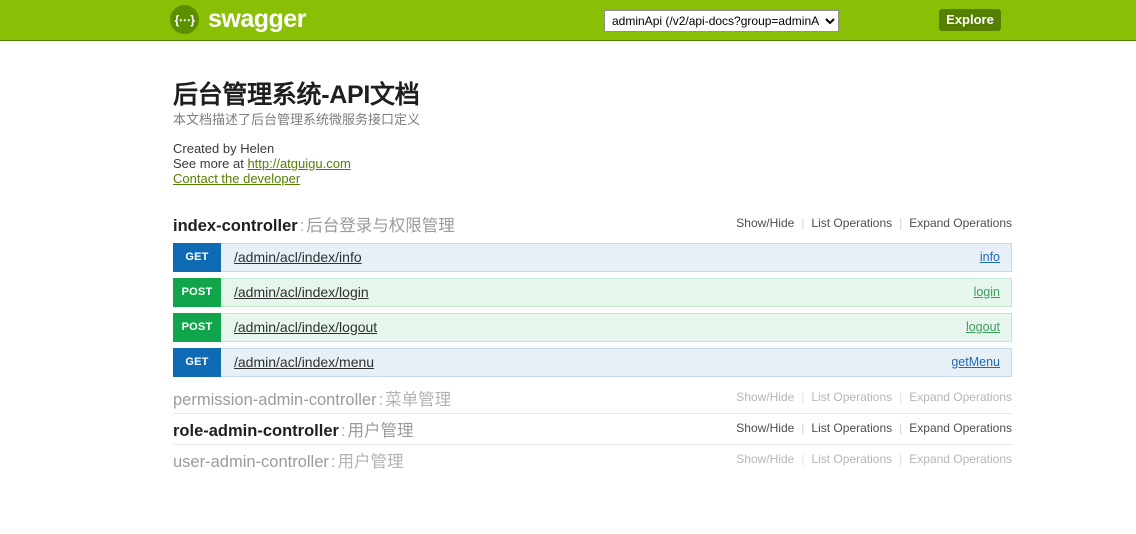  What do you see at coordinates (236, 178) in the screenshot?
I see `contact-developer-link: Contact the developer` at bounding box center [236, 178].